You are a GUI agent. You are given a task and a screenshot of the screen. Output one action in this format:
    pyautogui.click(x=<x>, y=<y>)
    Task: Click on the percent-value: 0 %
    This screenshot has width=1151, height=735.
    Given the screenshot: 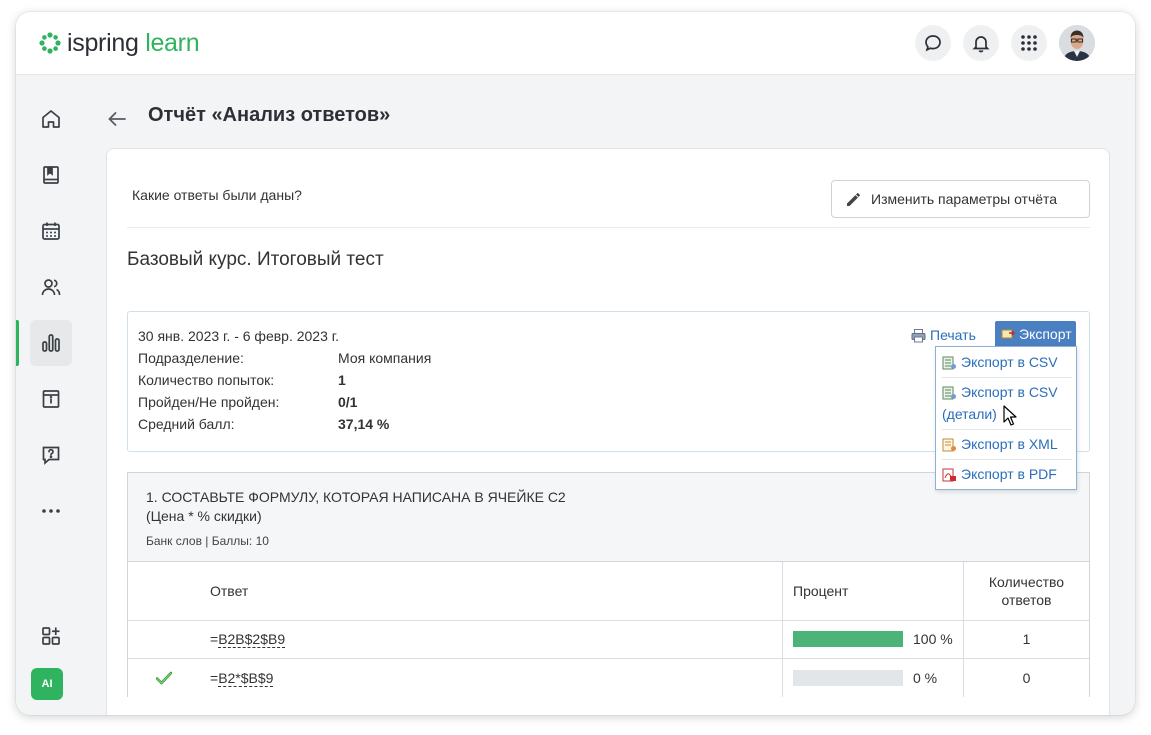 What is the action you would take?
    pyautogui.click(x=925, y=678)
    